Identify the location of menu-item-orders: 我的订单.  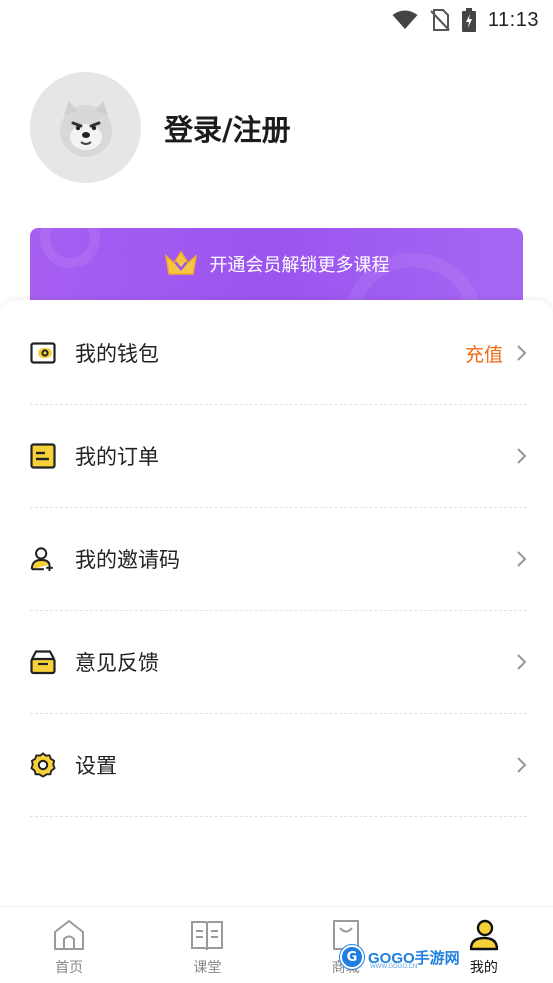
(278, 456).